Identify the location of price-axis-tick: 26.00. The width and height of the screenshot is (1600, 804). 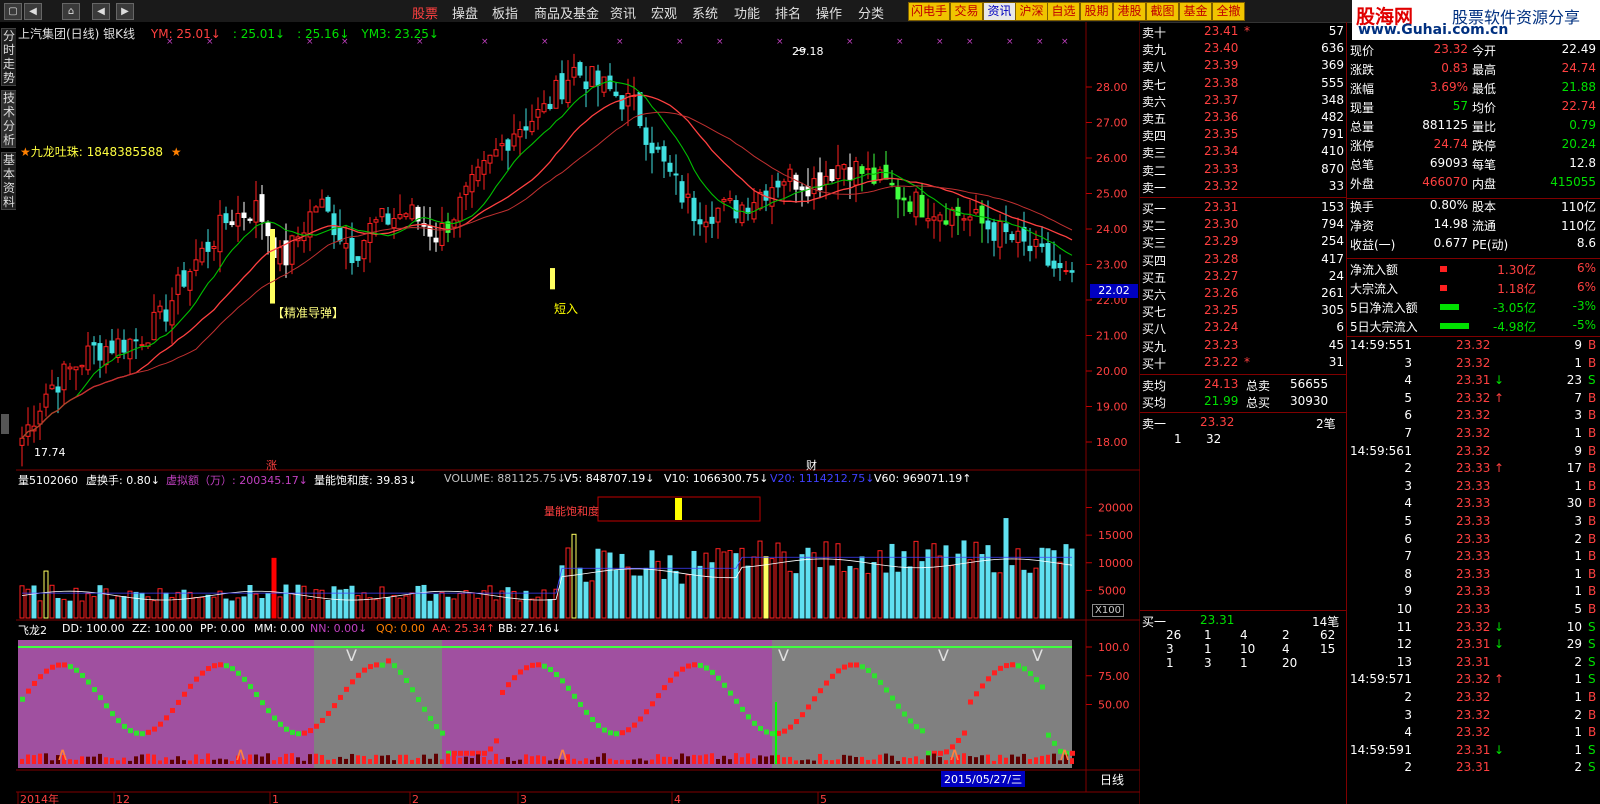
(1112, 158).